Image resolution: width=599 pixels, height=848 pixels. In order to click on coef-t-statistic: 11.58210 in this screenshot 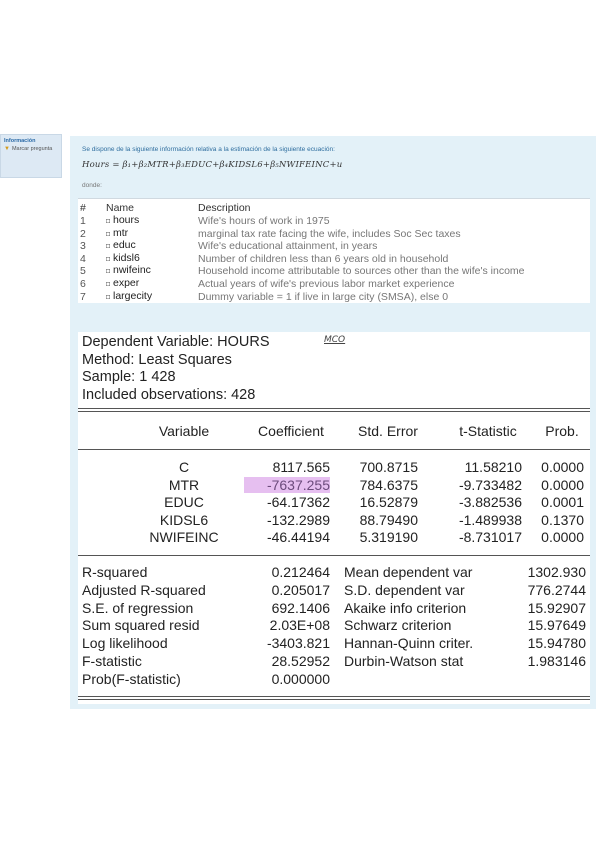, I will do `click(493, 467)`.